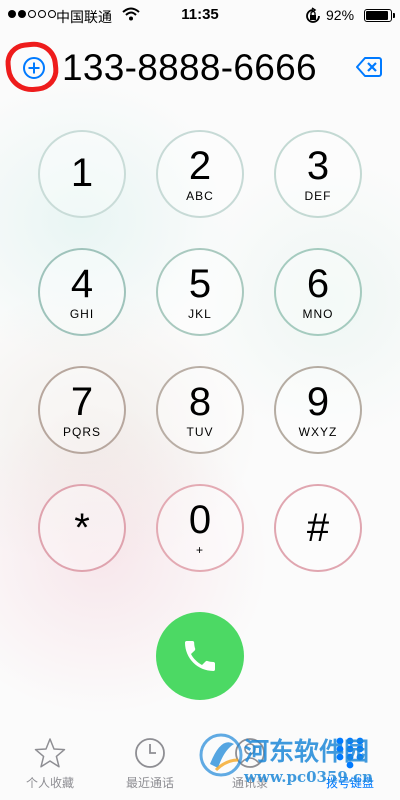 This screenshot has height=800, width=400. I want to click on key-5: 5 JKL, so click(200, 292).